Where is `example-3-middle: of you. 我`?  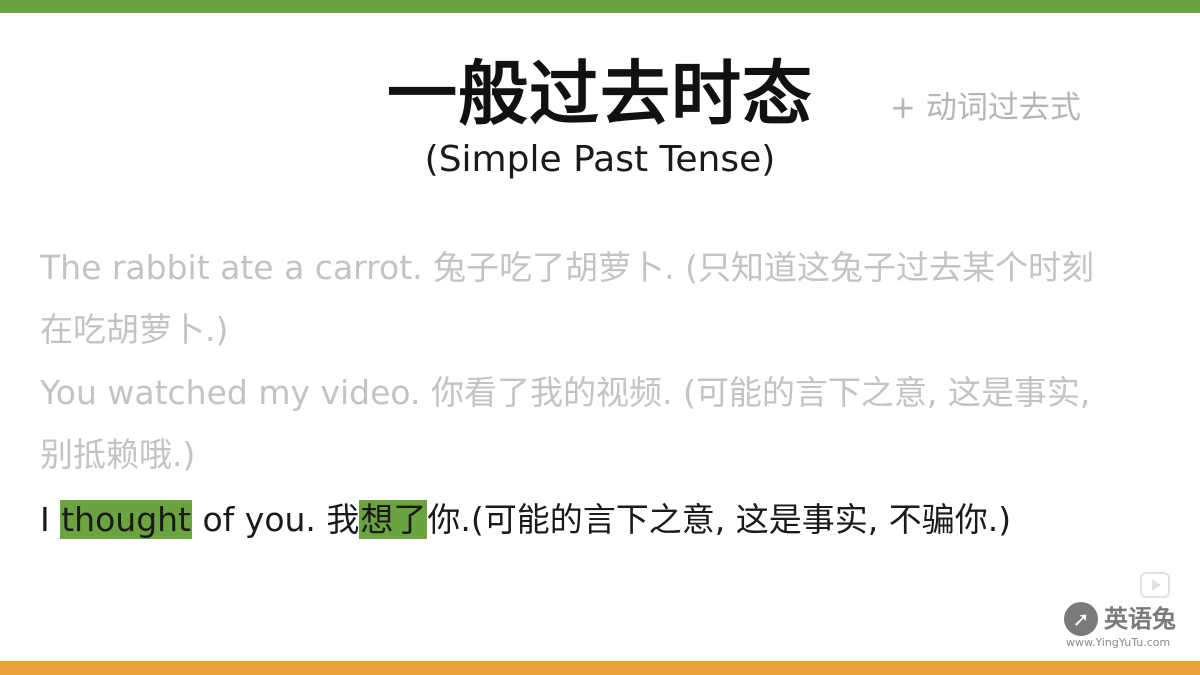
example-3-middle: of you. 我 is located at coordinates (276, 519).